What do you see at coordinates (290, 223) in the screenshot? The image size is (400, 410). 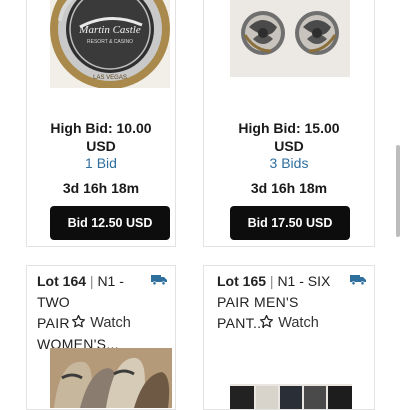 I see `bid-button: Bid 17.50 USD` at bounding box center [290, 223].